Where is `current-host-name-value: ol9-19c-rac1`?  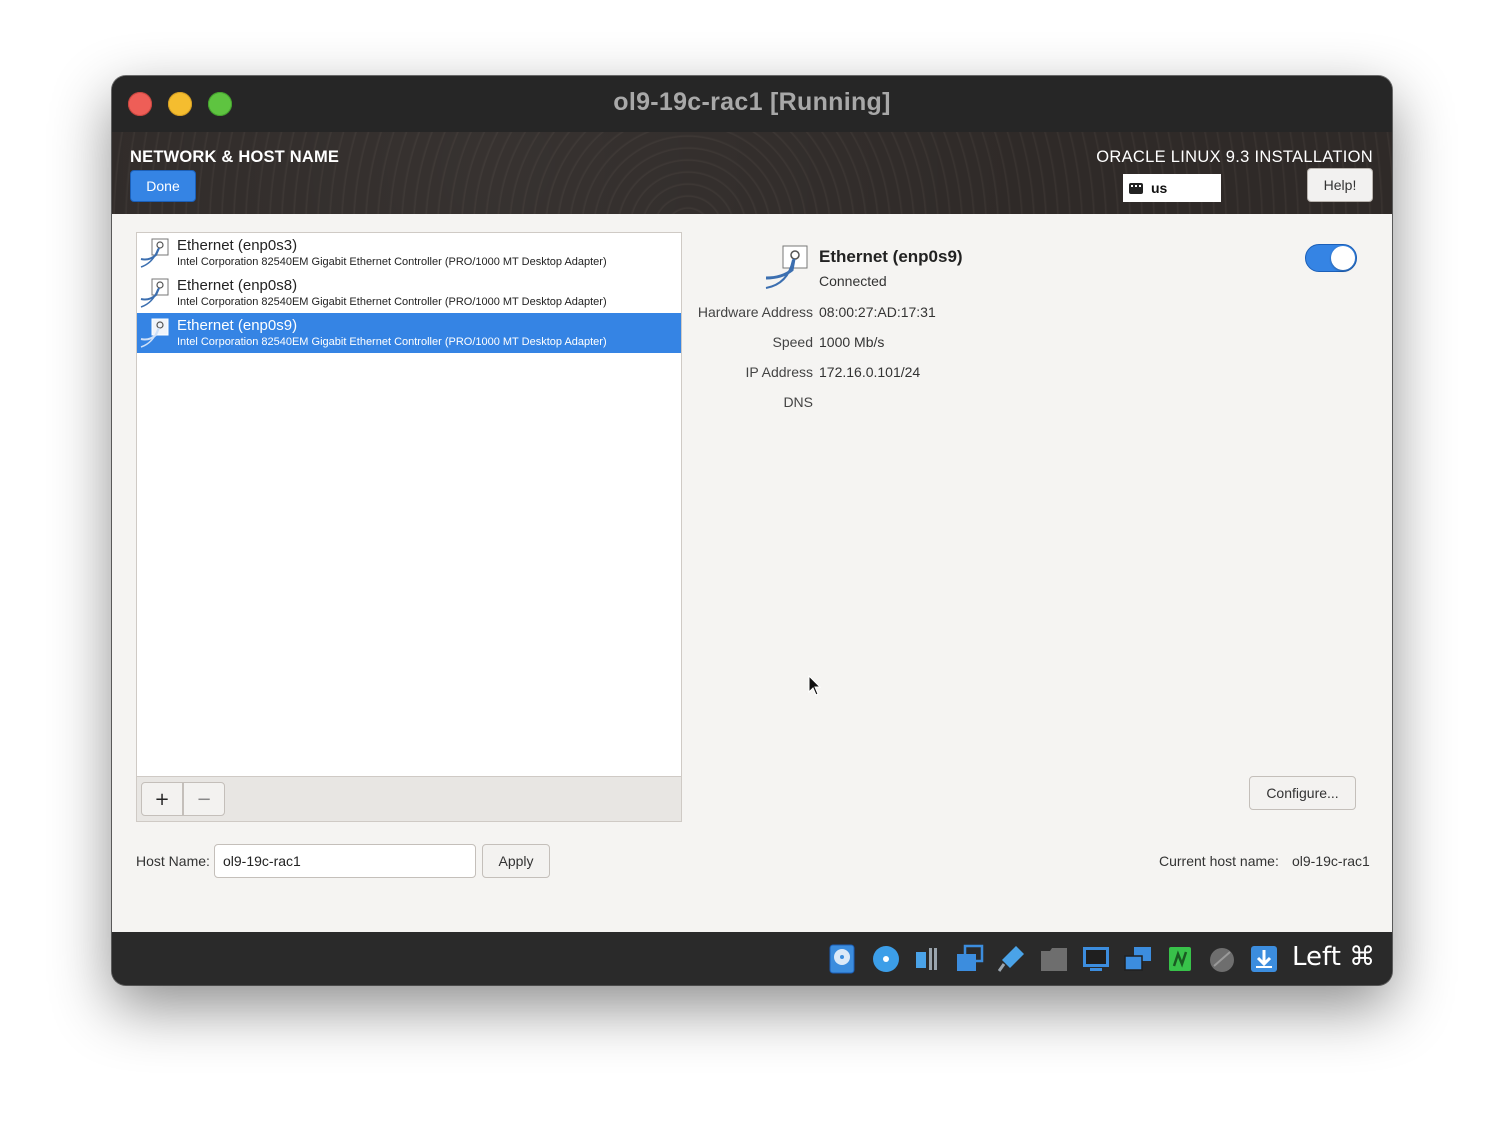 current-host-name-value: ol9-19c-rac1 is located at coordinates (1331, 861).